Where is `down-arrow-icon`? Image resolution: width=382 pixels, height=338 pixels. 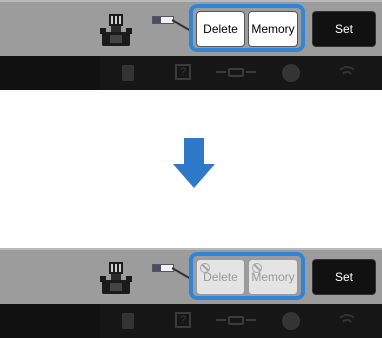 down-arrow-icon is located at coordinates (194, 163).